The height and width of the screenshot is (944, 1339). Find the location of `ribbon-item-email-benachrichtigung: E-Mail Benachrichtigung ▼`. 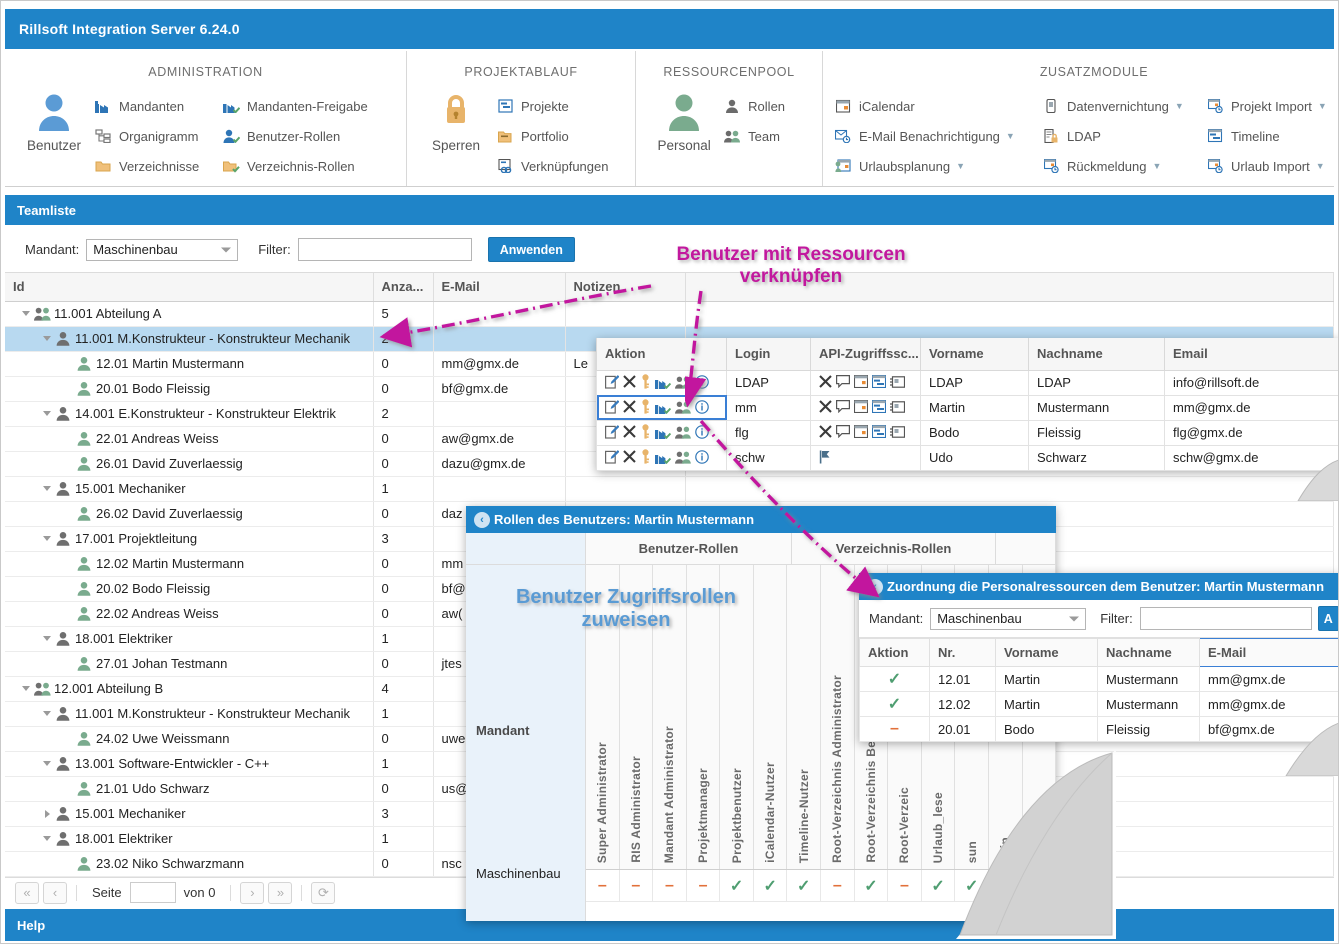

ribbon-item-email-benachrichtigung: E-Mail Benachrichtigung ▼ is located at coordinates (937, 136).